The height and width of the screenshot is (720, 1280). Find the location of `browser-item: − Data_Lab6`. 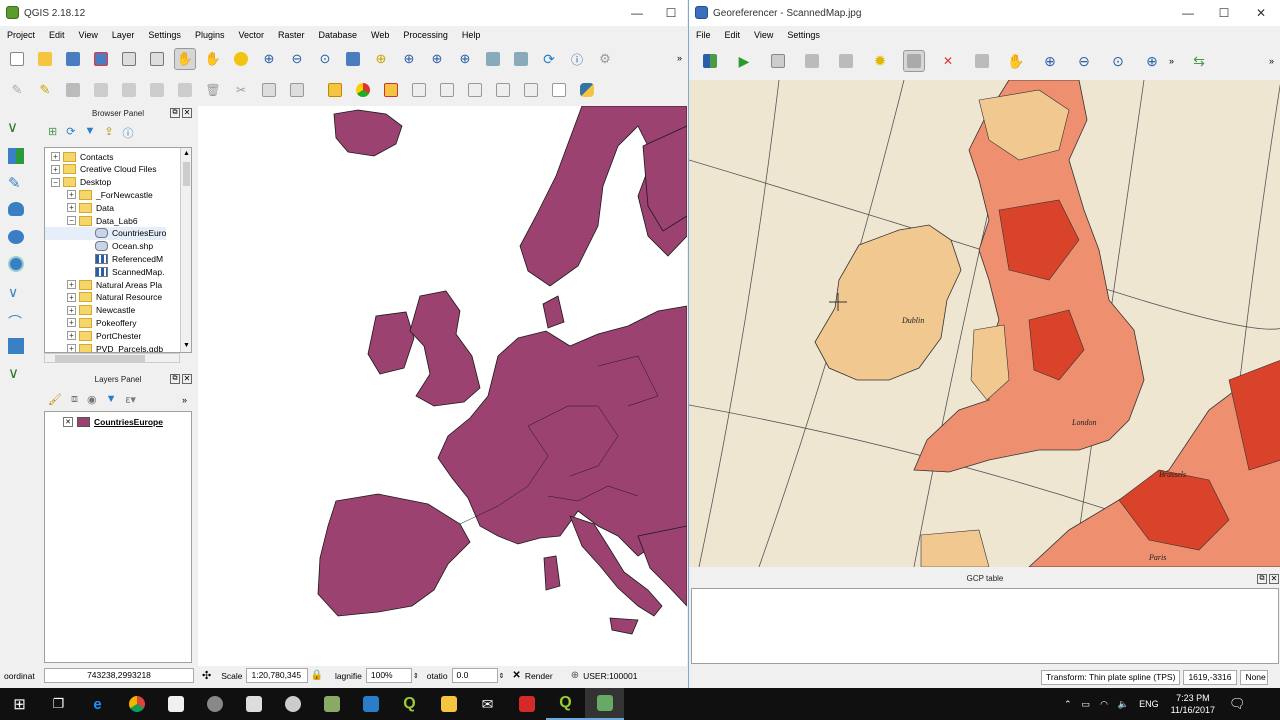

browser-item: − Data_Lab6 is located at coordinates (91, 220).